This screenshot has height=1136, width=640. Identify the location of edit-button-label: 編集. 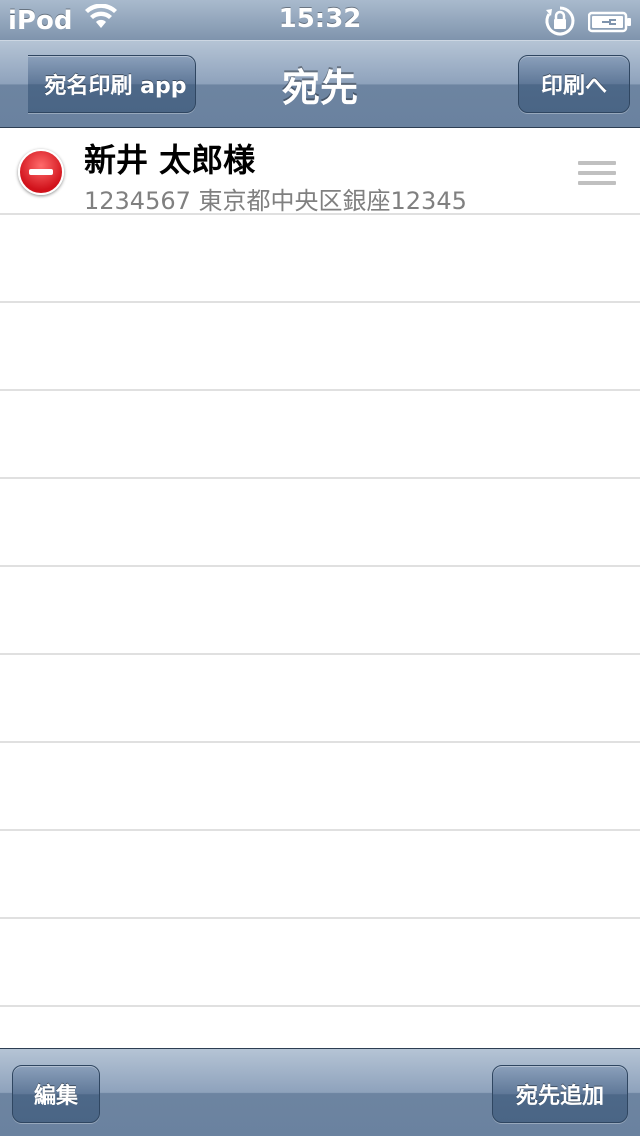
(55, 1096).